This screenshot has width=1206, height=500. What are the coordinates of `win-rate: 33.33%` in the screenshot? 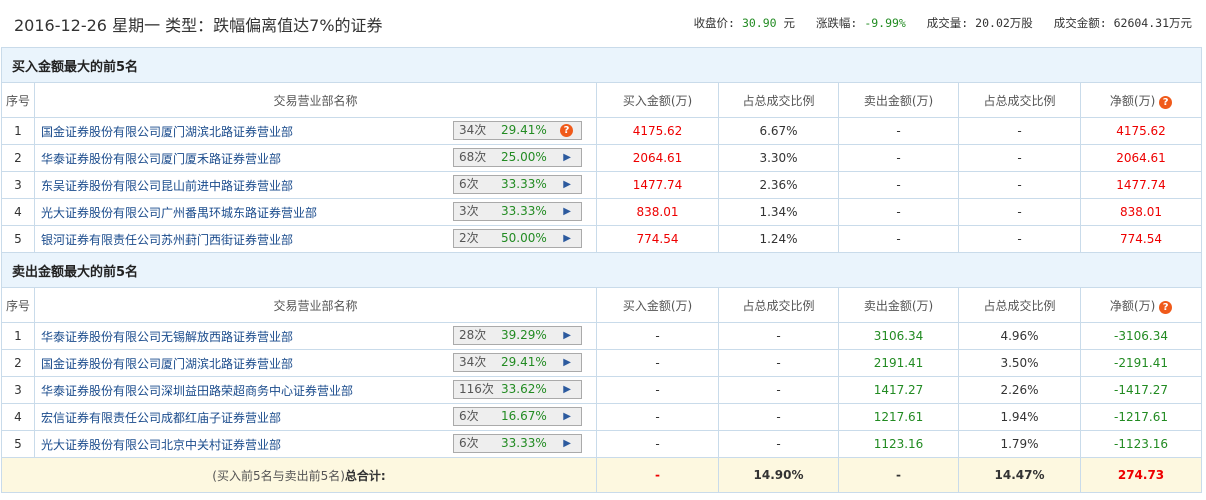 It's located at (524, 184).